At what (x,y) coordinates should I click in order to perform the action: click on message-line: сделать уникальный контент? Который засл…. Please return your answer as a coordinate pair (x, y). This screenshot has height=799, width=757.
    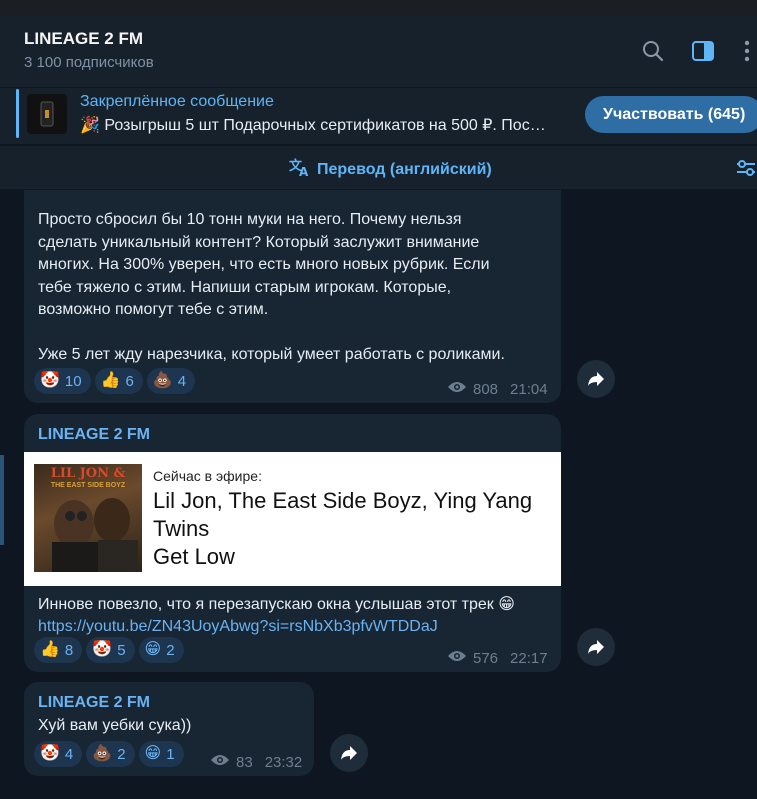
    Looking at the image, I should click on (259, 242).